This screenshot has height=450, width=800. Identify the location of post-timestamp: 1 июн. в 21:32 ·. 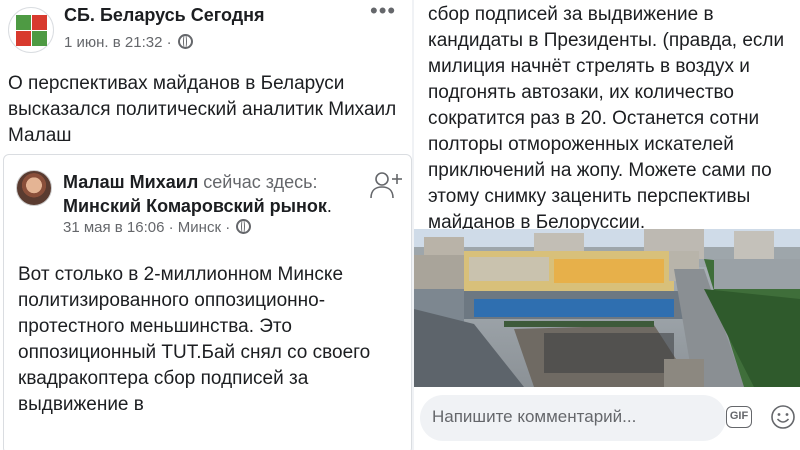
(118, 42).